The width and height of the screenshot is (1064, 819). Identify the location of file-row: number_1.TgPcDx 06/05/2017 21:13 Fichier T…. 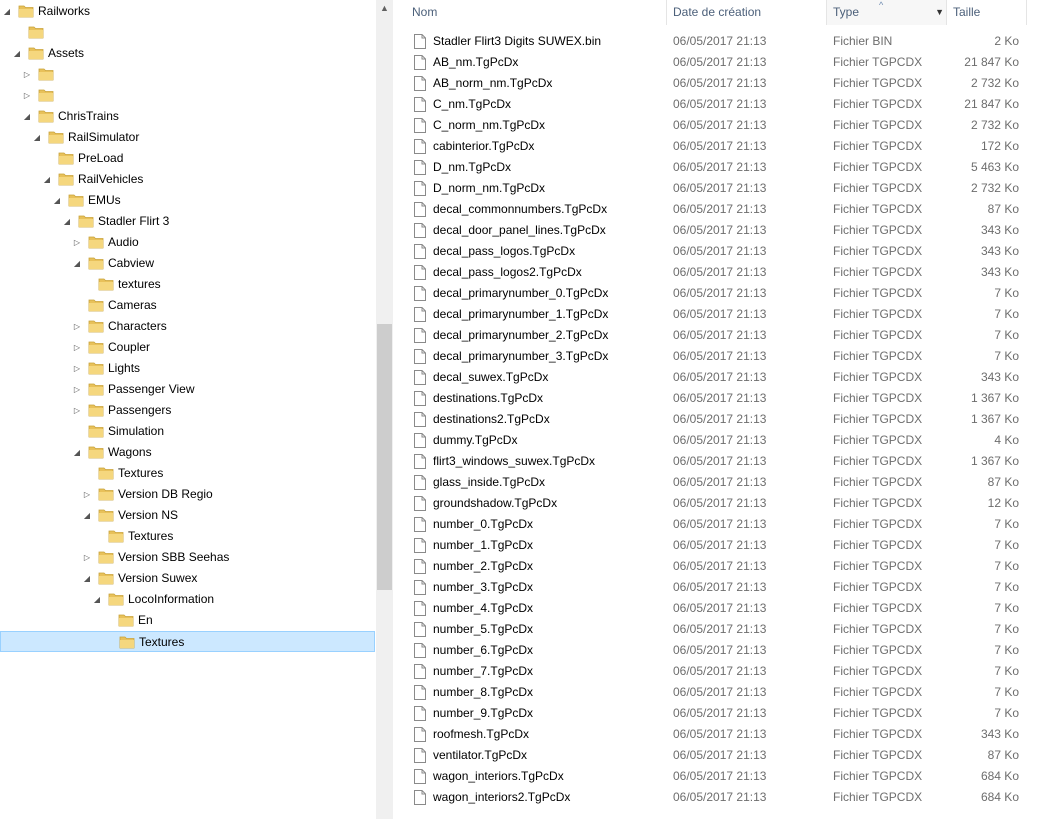
(729, 545).